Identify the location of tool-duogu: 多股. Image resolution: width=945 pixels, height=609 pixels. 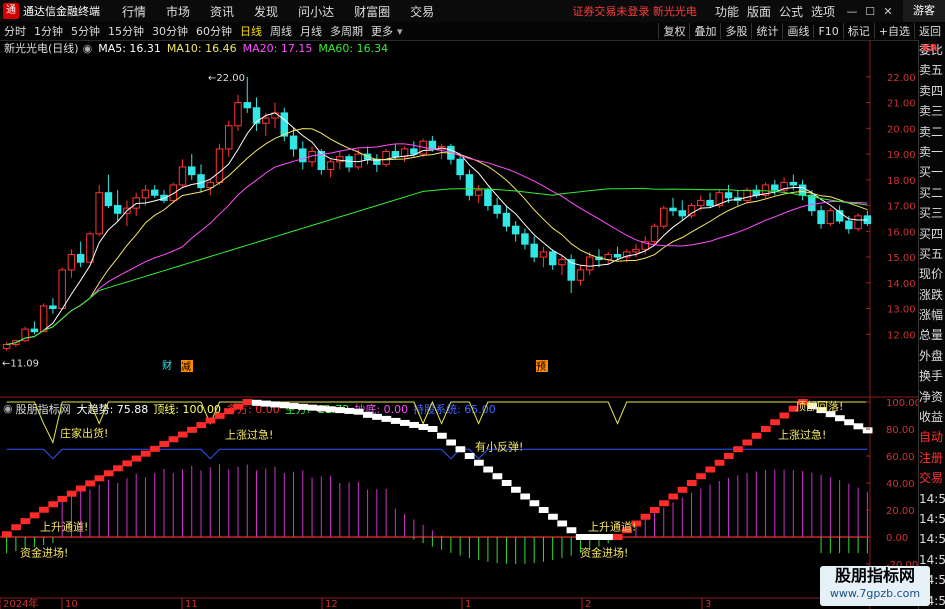
(735, 31).